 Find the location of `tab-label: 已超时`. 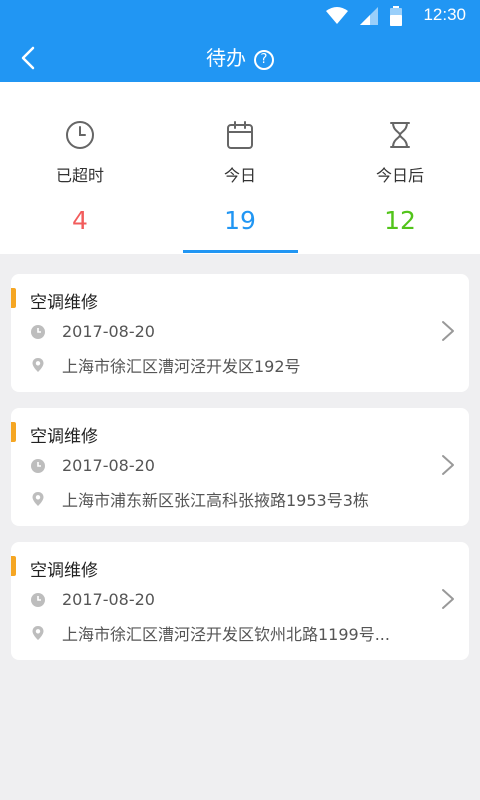

tab-label: 已超时 is located at coordinates (79, 175).